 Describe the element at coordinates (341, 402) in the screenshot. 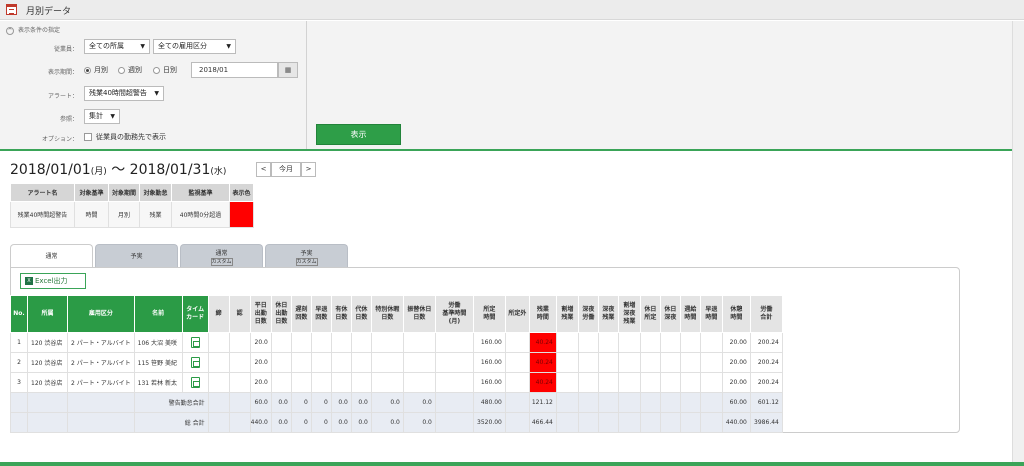

I see `table-cell: 0.0` at that location.